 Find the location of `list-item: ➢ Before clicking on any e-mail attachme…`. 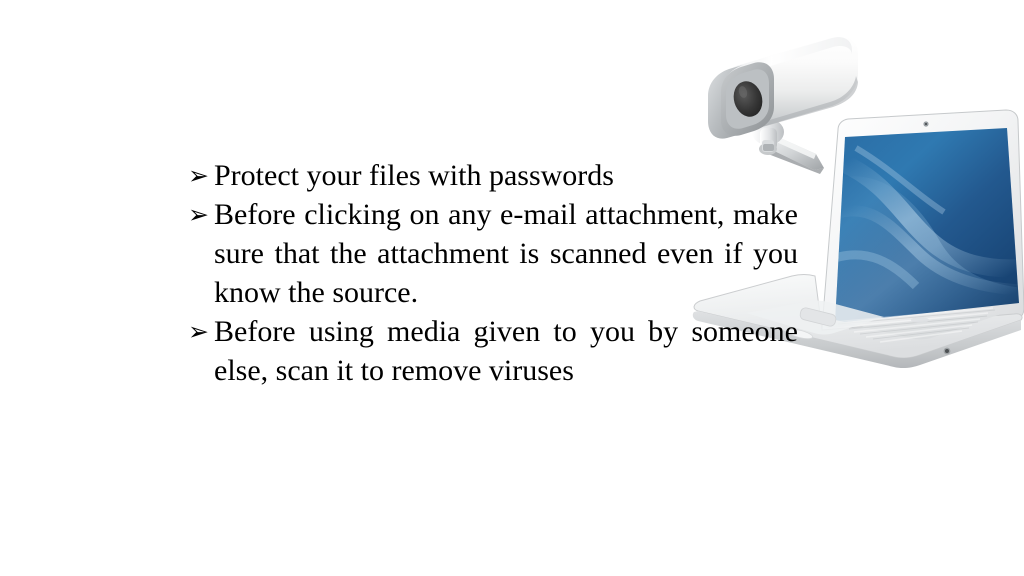

list-item: ➢ Before clicking on any e-mail attachme… is located at coordinates (493, 253).